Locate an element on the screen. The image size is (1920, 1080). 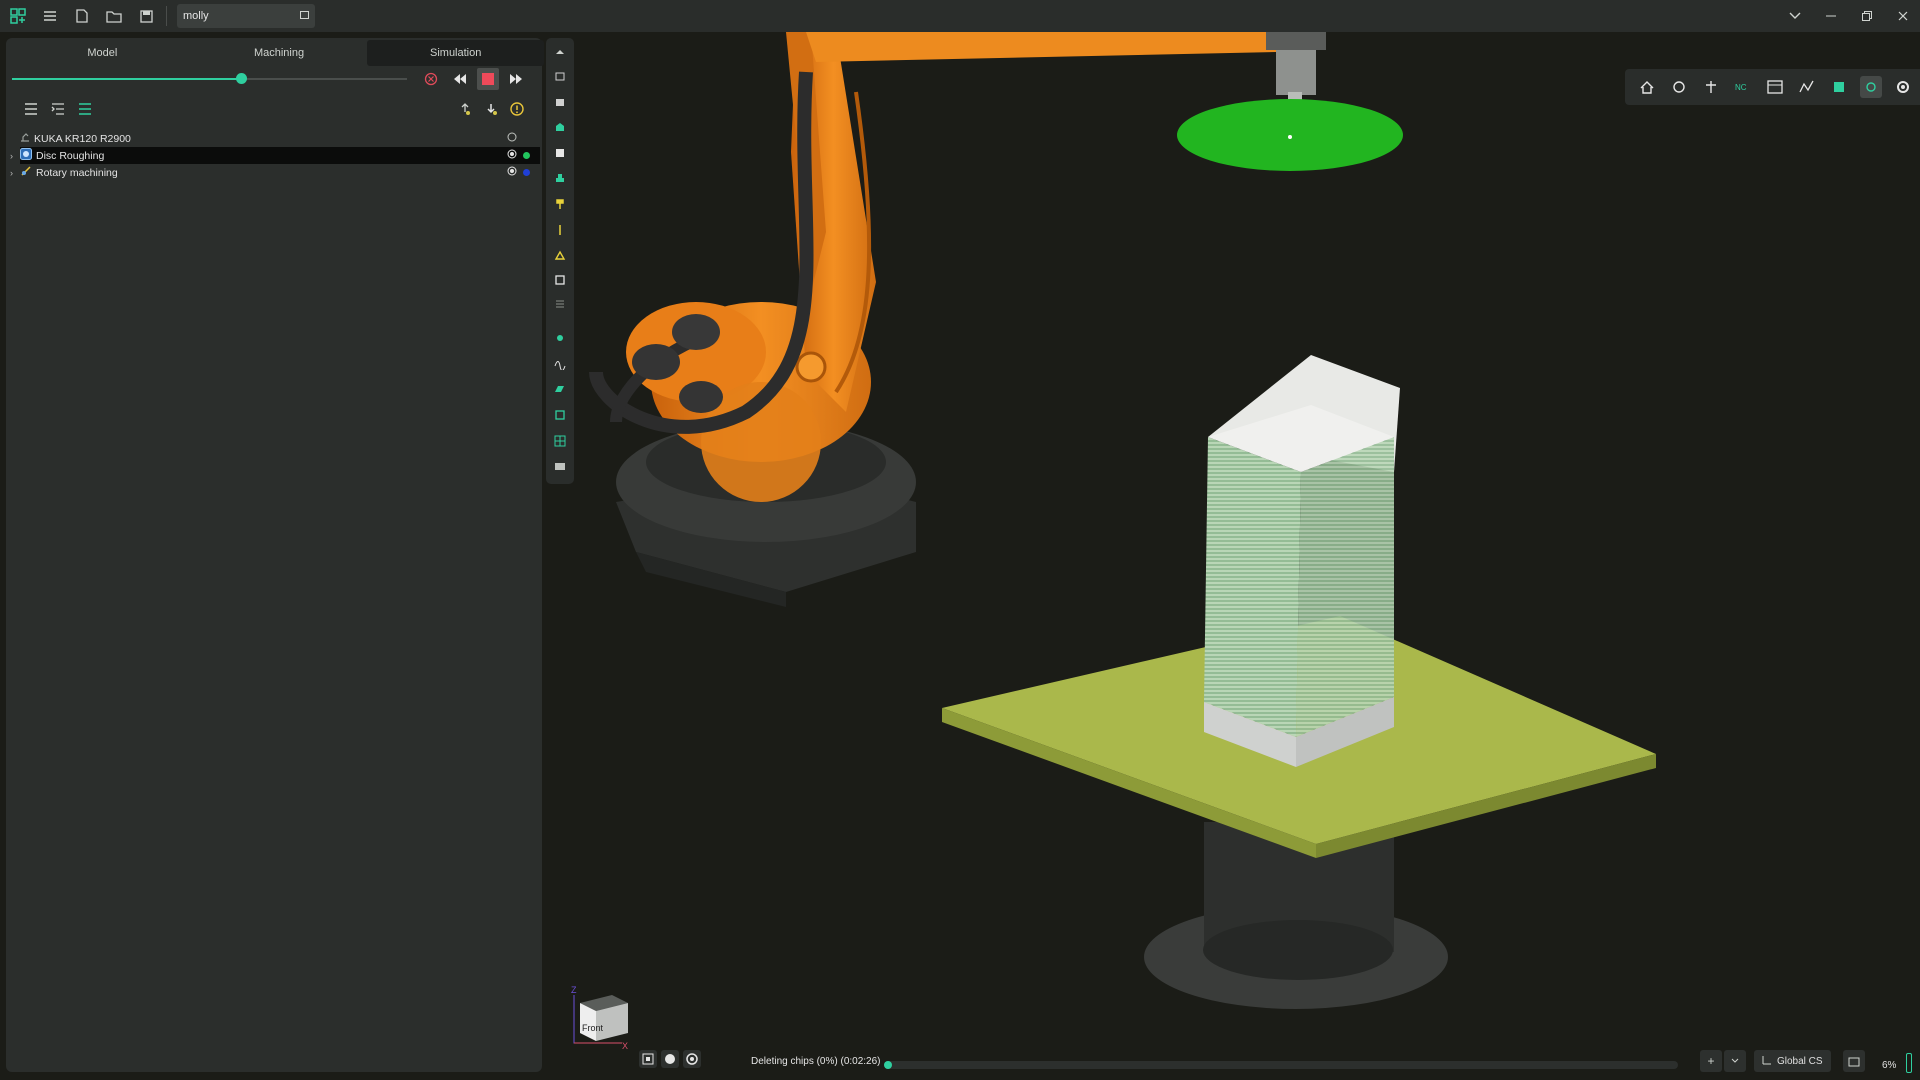
axis-z-label: Z is located at coordinates (574, 990).